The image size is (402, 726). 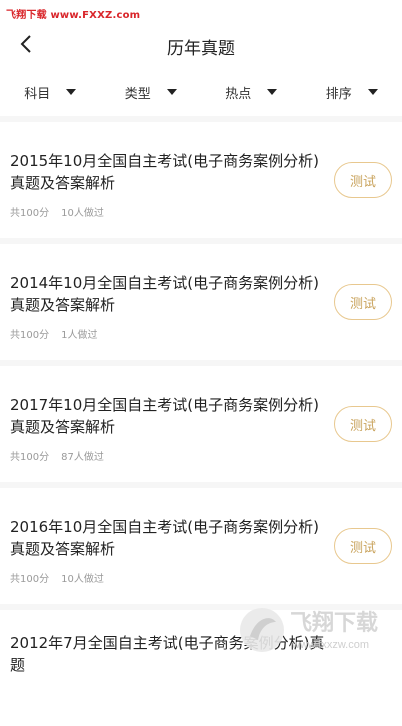 I want to click on app-header: 历年真题, so click(x=201, y=47).